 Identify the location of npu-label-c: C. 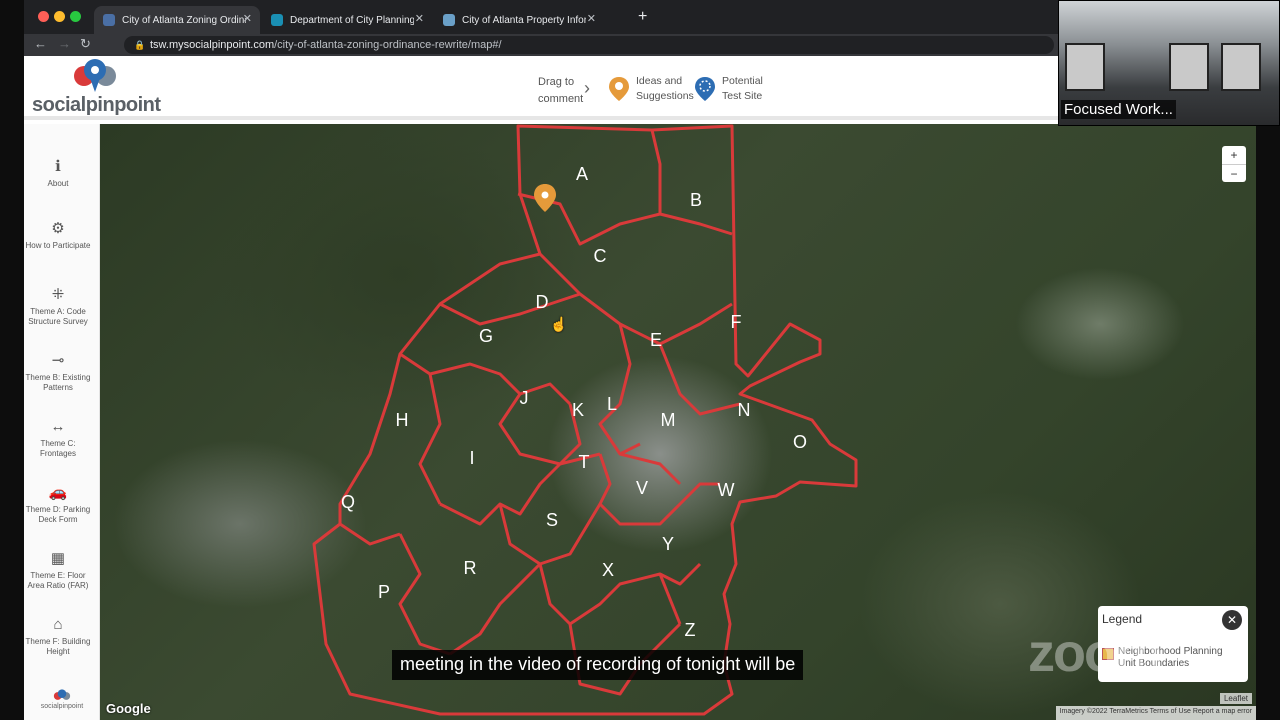
(600, 256).